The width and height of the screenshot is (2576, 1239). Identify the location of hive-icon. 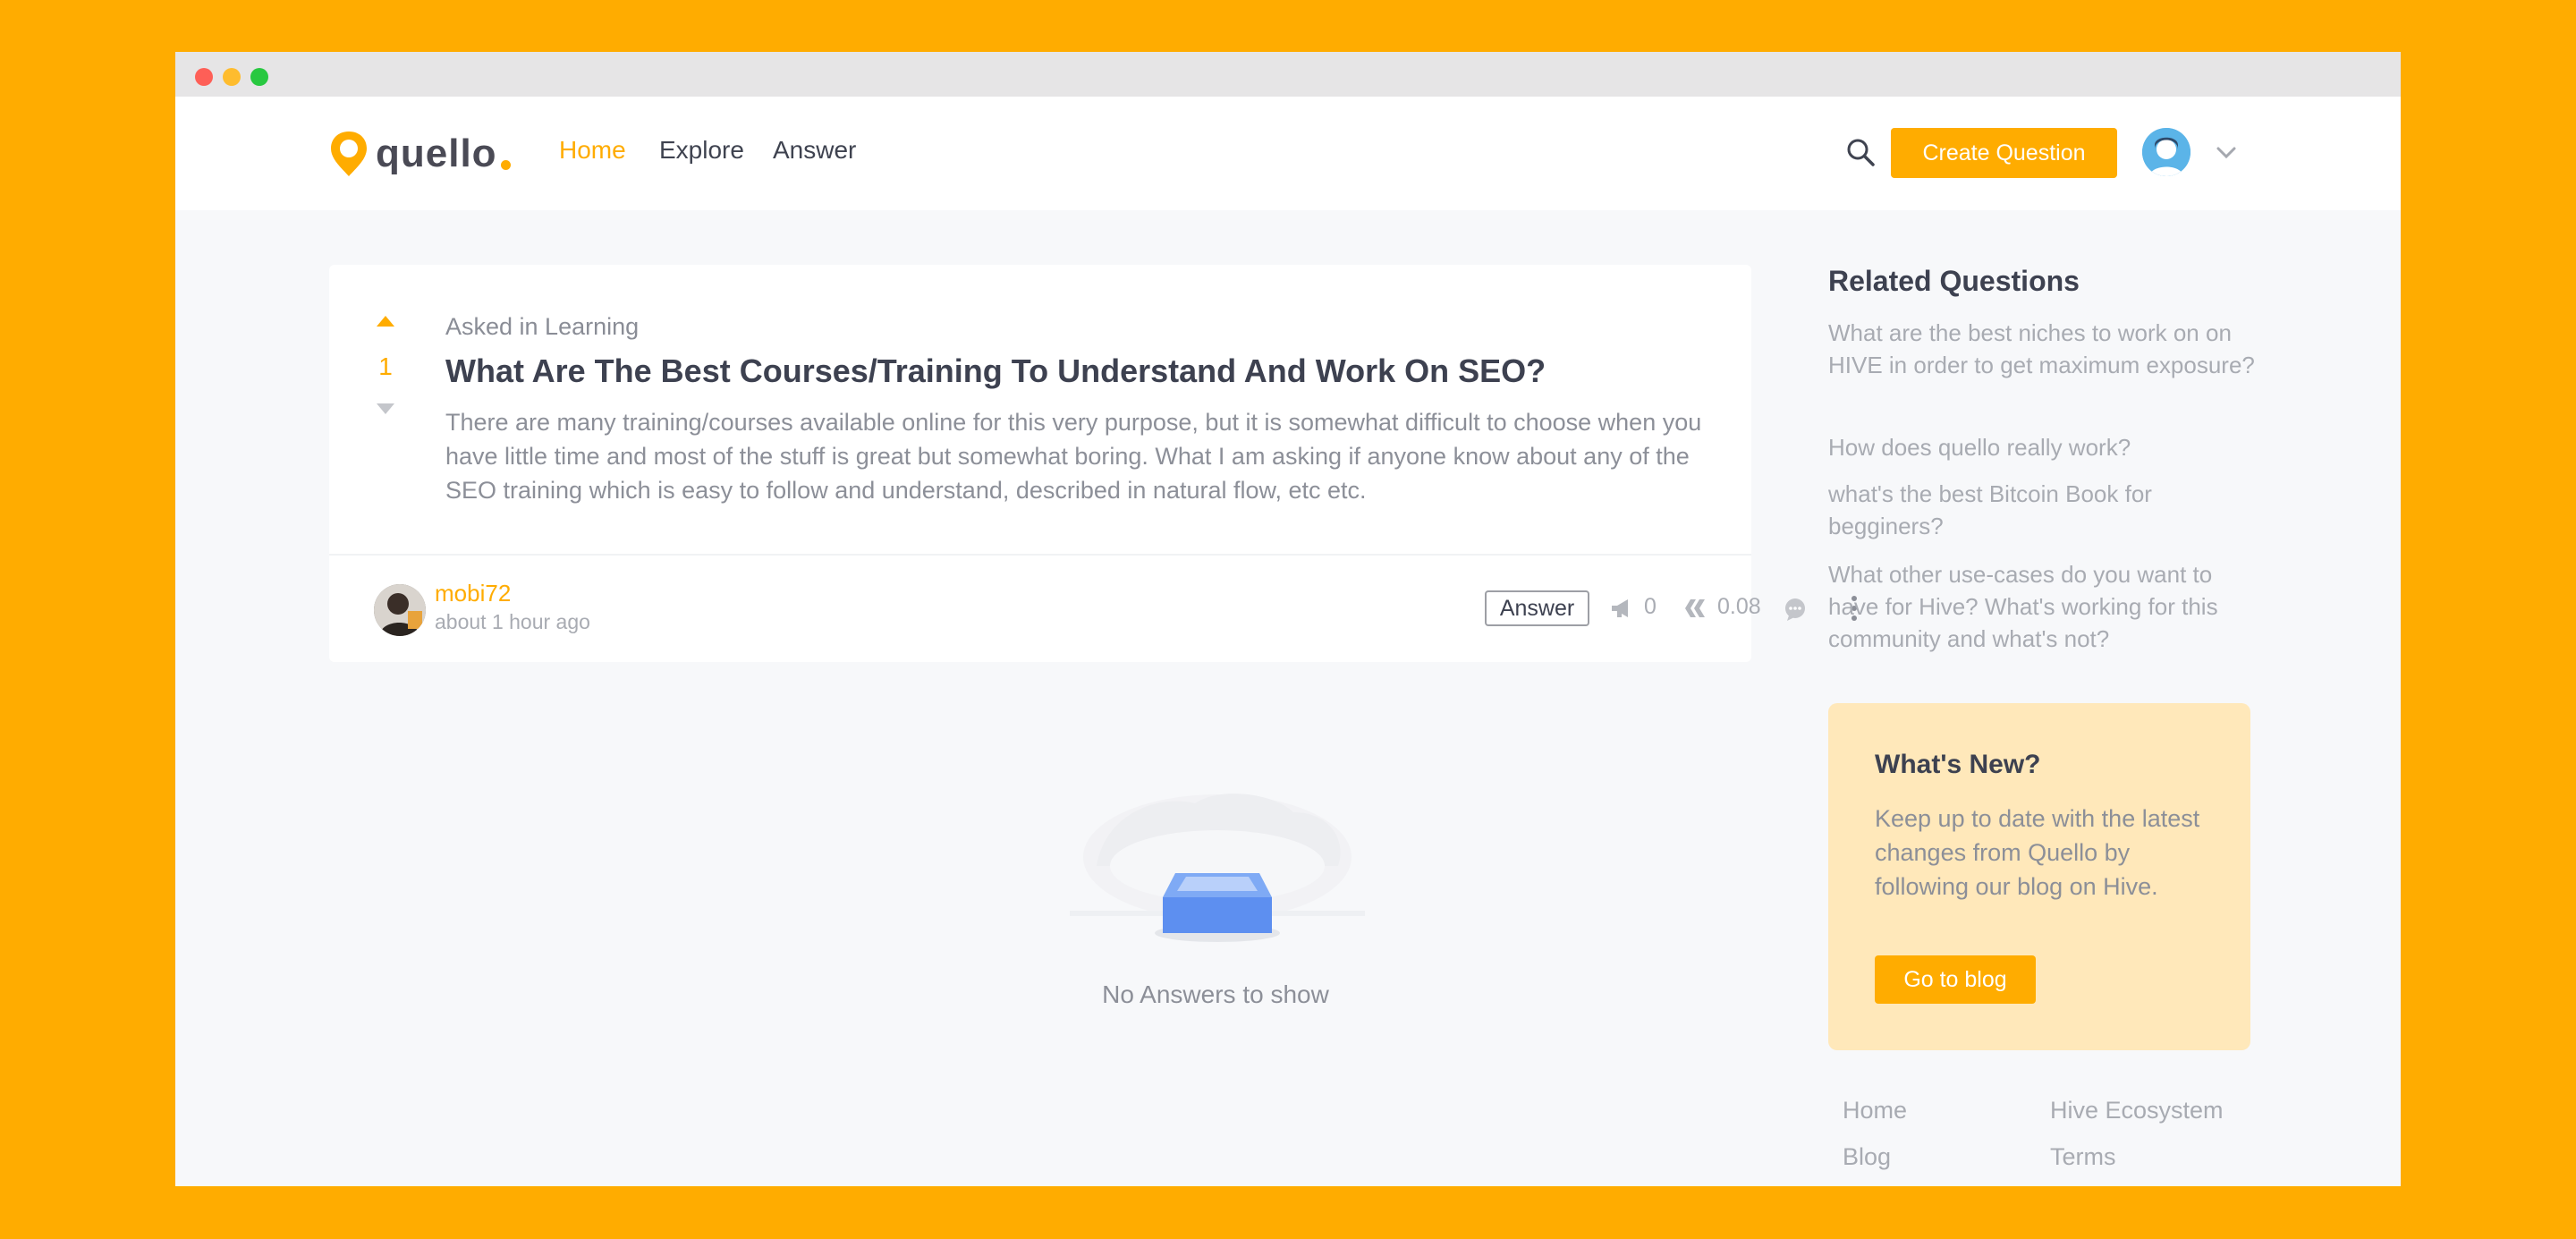
(1695, 608).